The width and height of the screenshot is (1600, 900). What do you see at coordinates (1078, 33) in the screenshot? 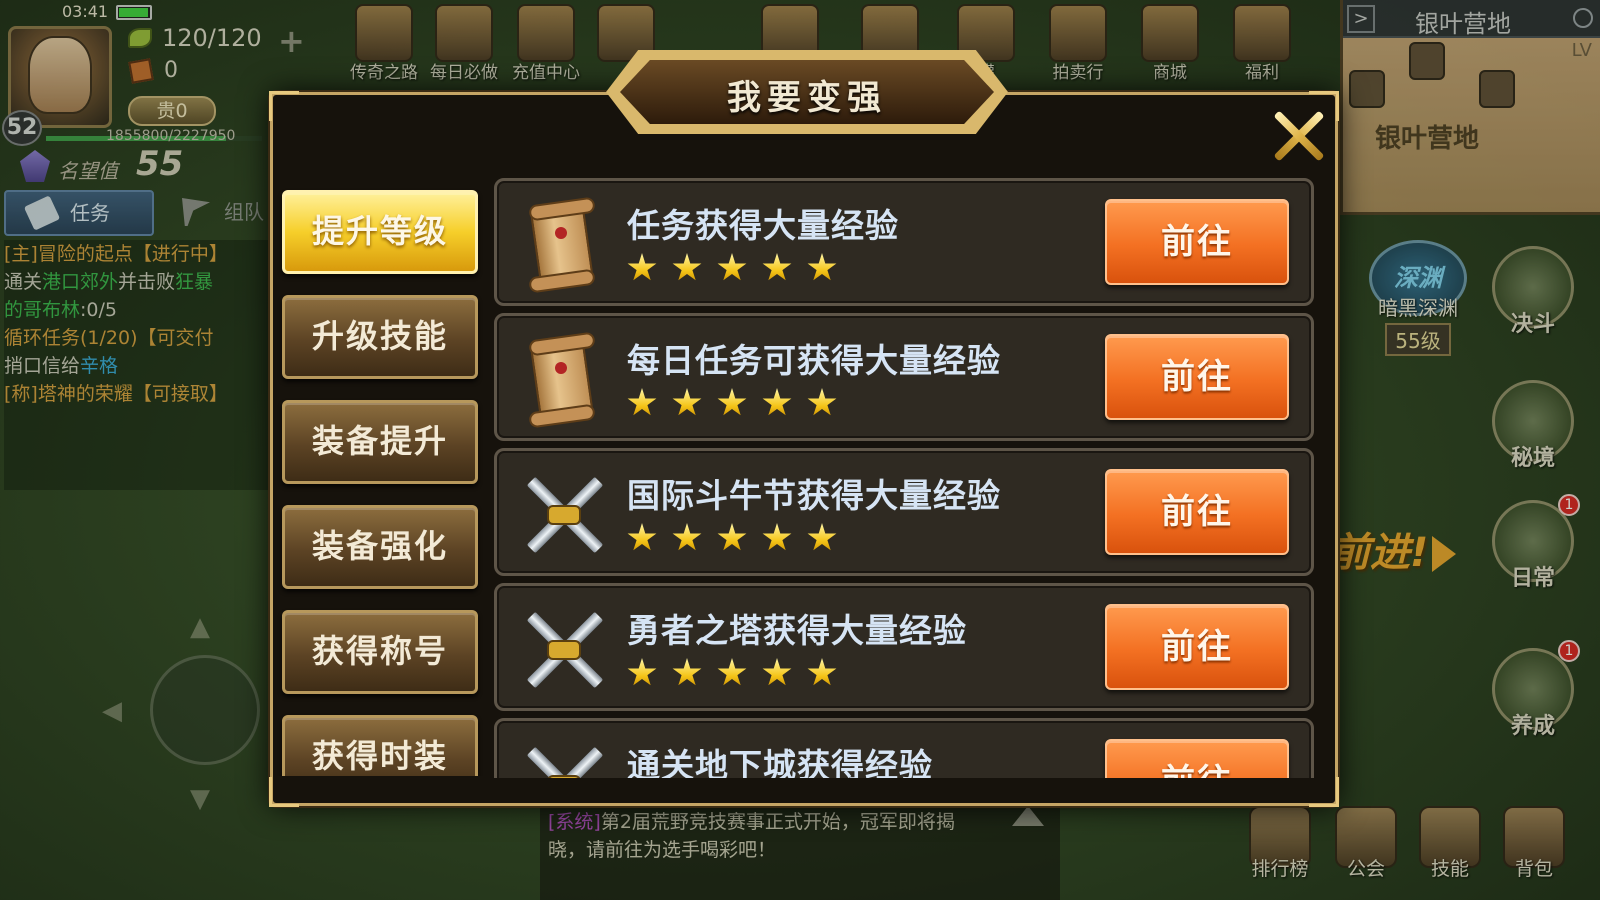
I see `gavel-icon` at bounding box center [1078, 33].